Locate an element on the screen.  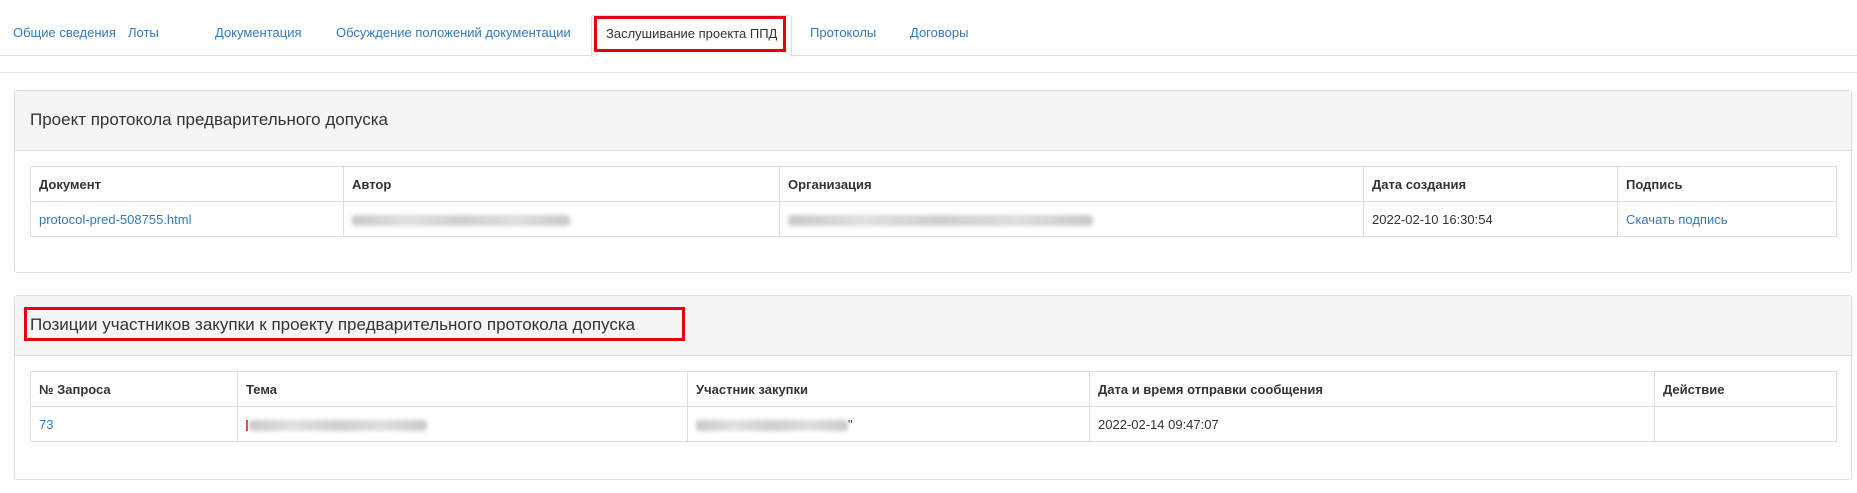
column-header-sent-at: Дата и время отправки сообщения is located at coordinates (1372, 389).